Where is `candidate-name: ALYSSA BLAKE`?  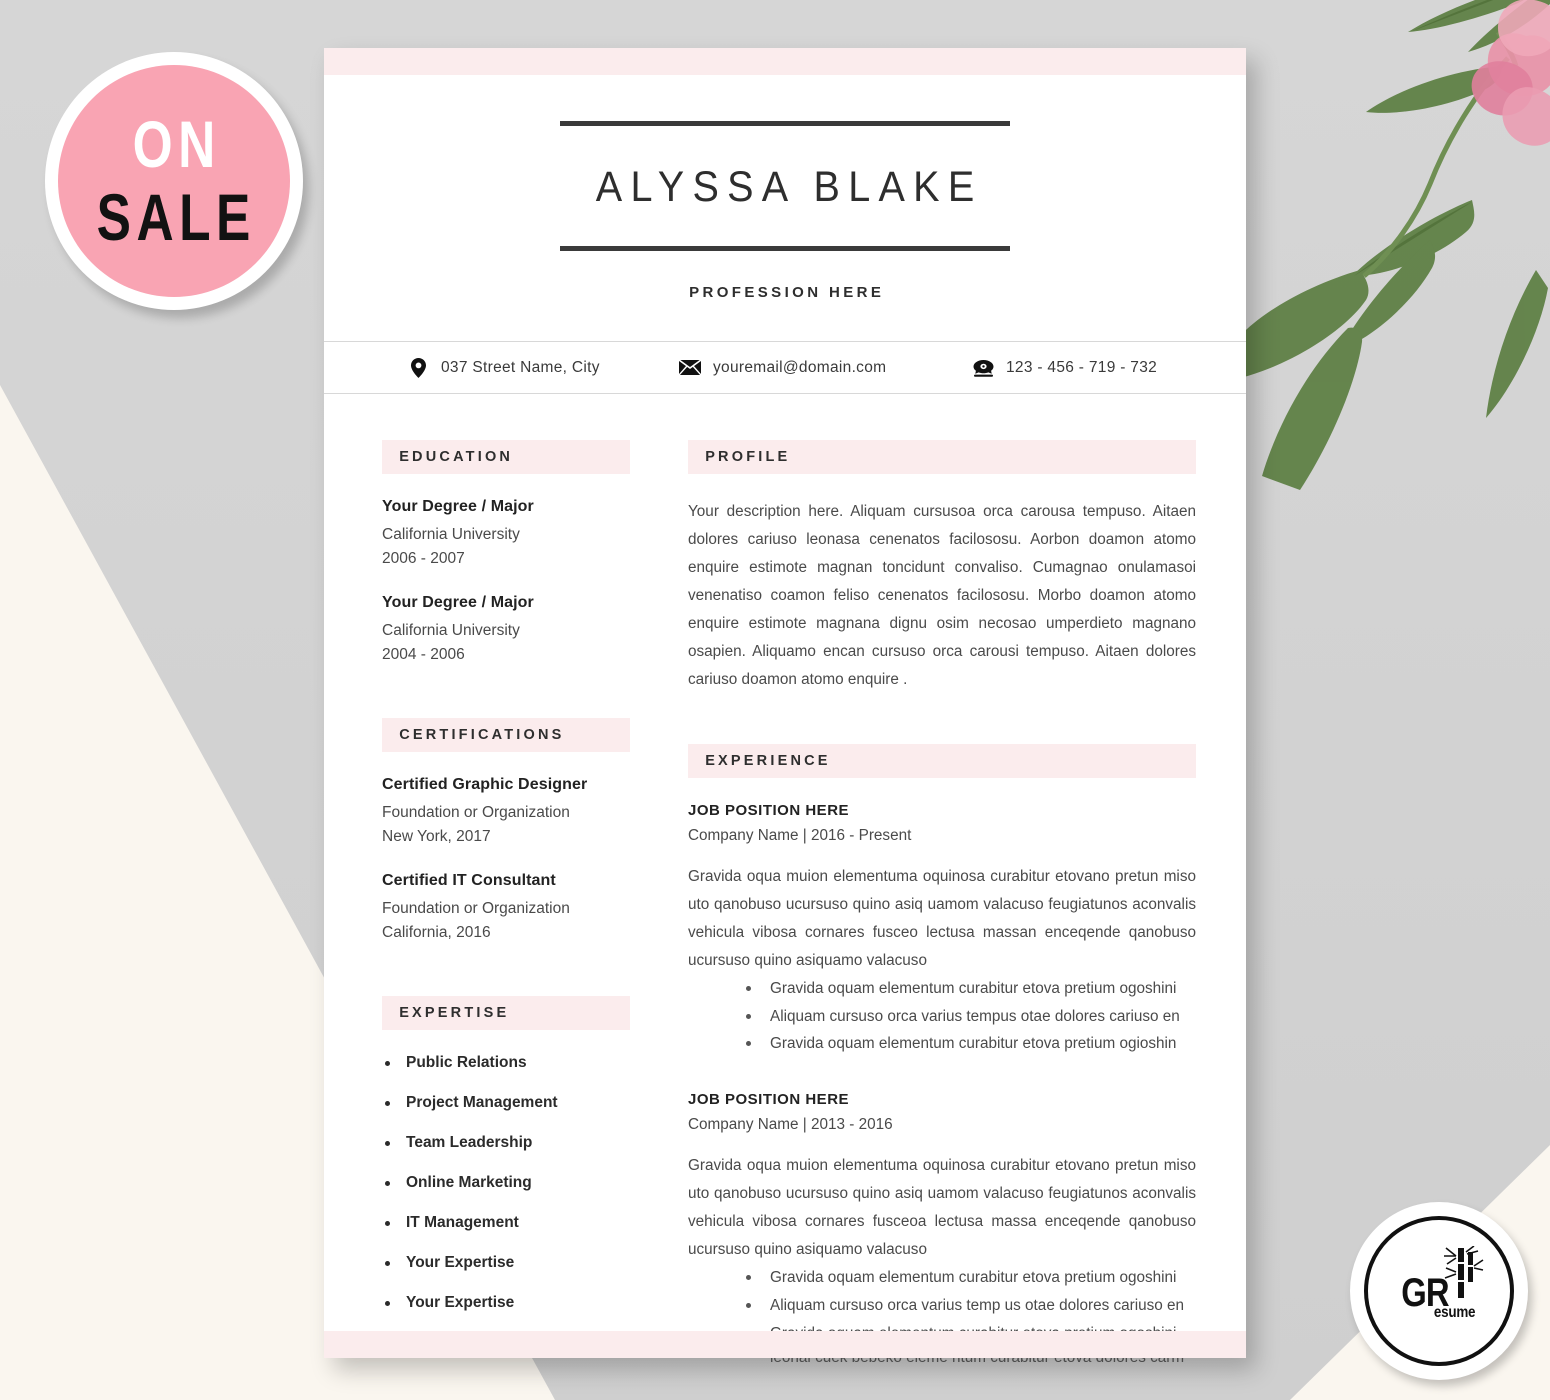
candidate-name: ALYSSA BLAKE is located at coordinates (789, 187).